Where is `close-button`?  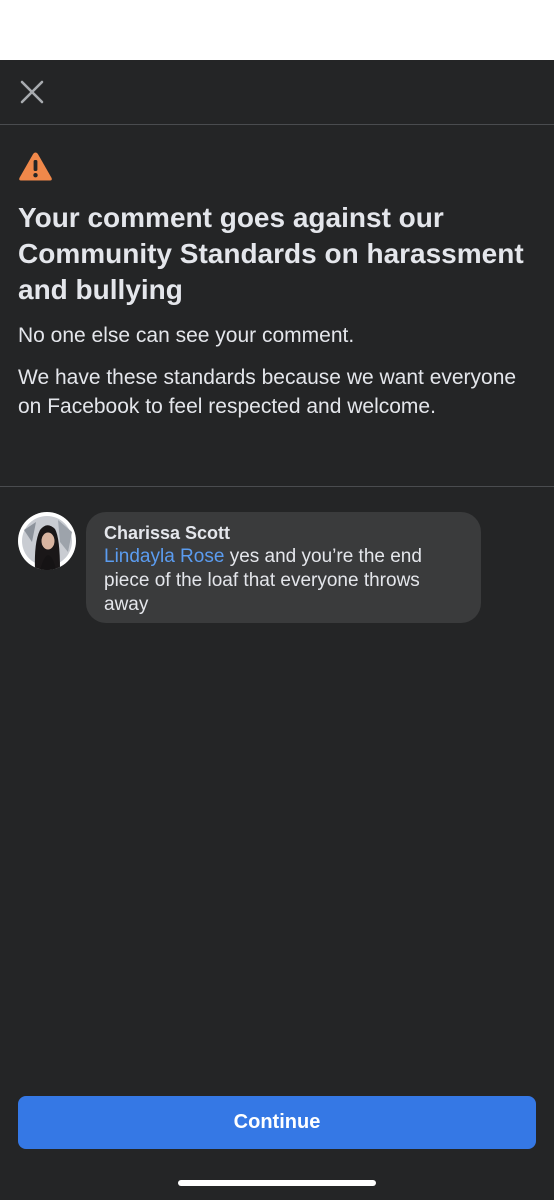 close-button is located at coordinates (32, 92).